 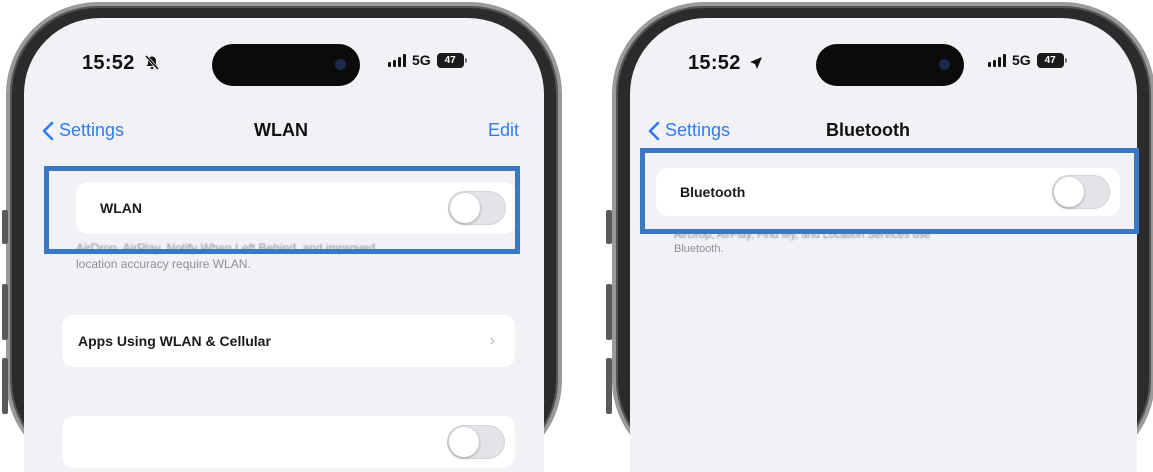 What do you see at coordinates (174, 341) in the screenshot?
I see `apps-using-wlan-label: Apps Using WLAN & Cellular` at bounding box center [174, 341].